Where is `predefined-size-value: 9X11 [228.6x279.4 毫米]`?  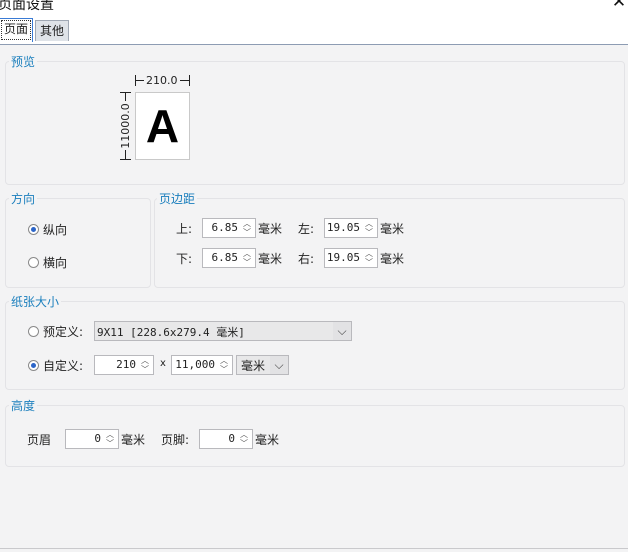
predefined-size-value: 9X11 [228.6x279.4 毫米] is located at coordinates (171, 332).